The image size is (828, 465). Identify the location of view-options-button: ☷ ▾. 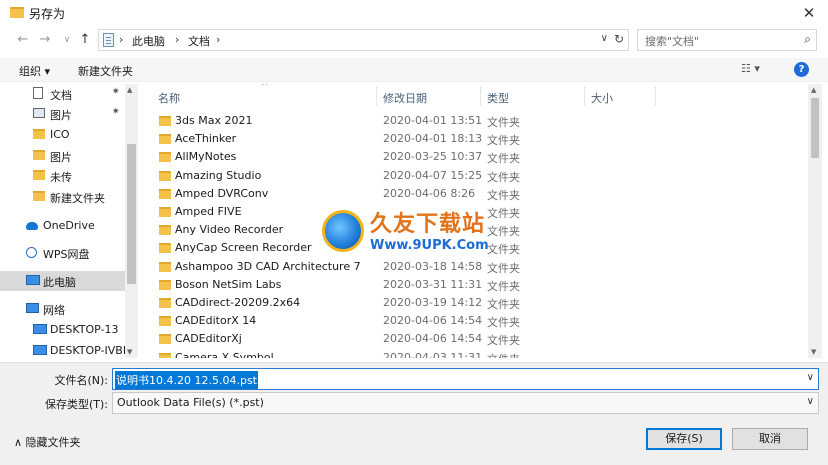
(750, 68).